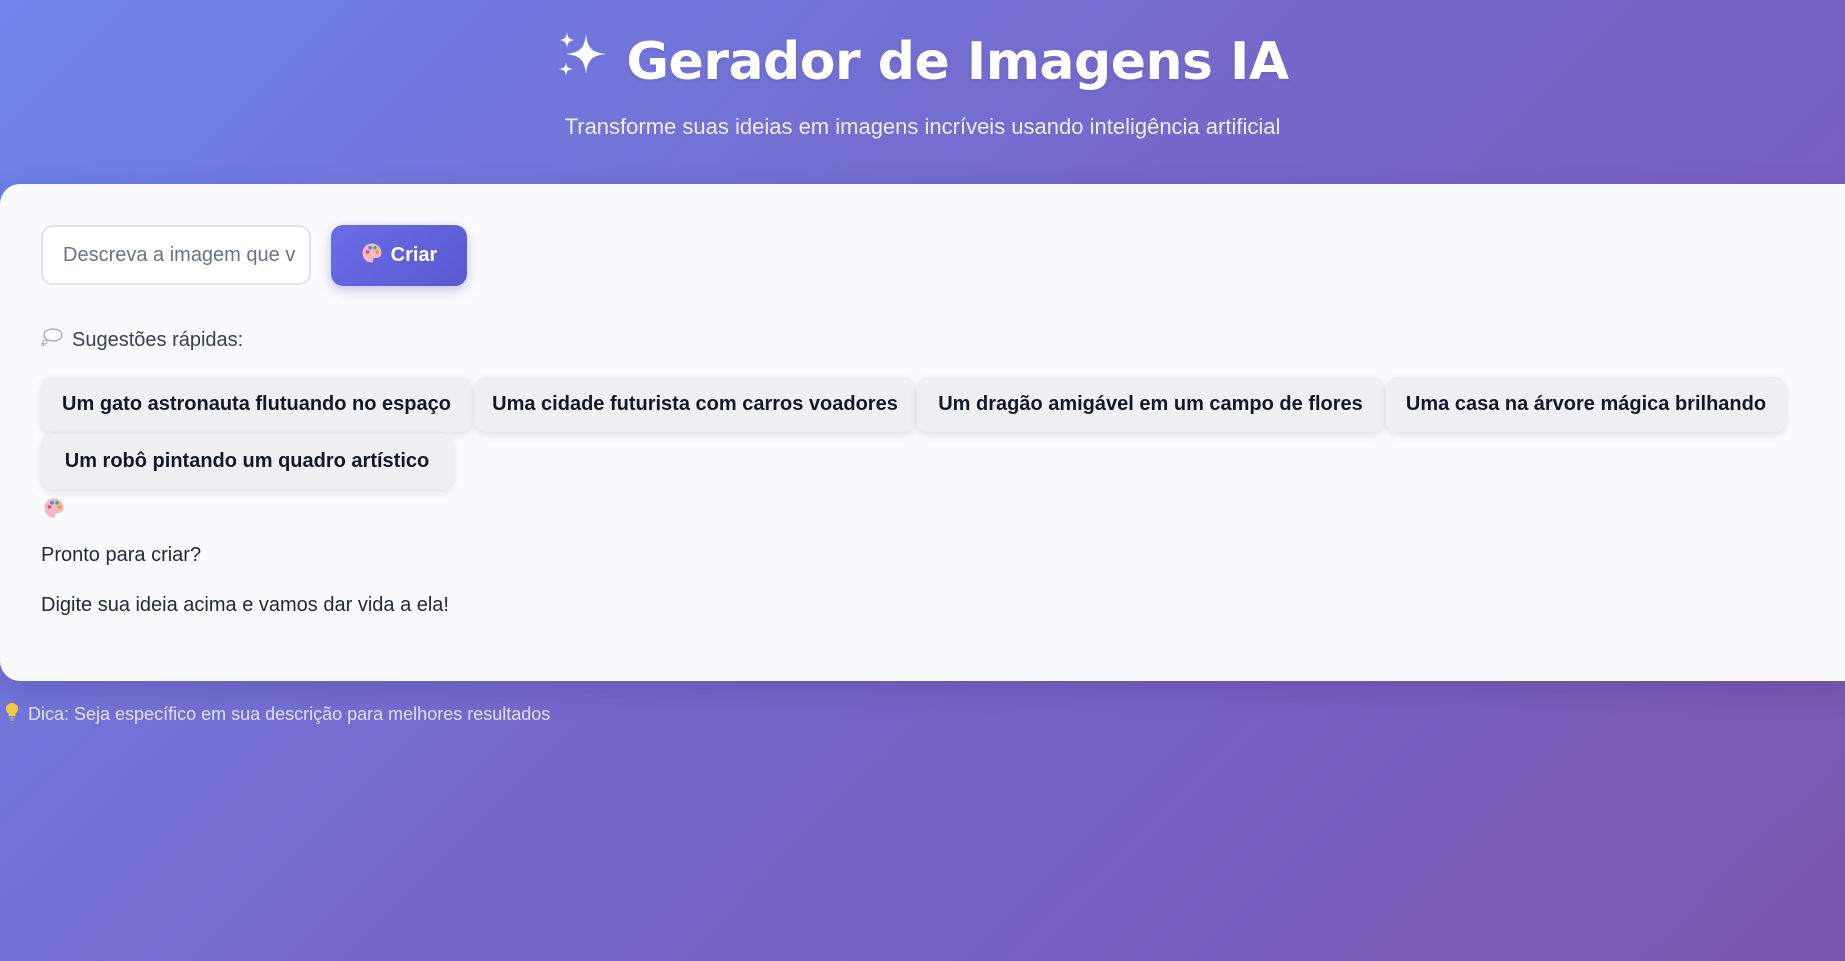 The width and height of the screenshot is (1845, 961). I want to click on sparkles-icon, so click(582, 61).